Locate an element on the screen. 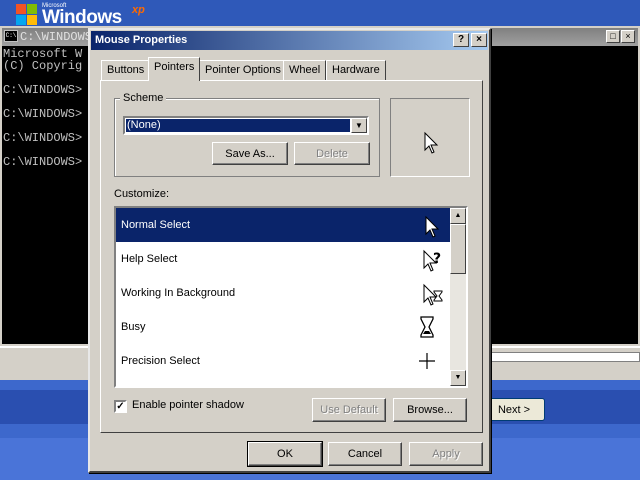 This screenshot has width=640, height=480. apply-button: Apply is located at coordinates (446, 454).